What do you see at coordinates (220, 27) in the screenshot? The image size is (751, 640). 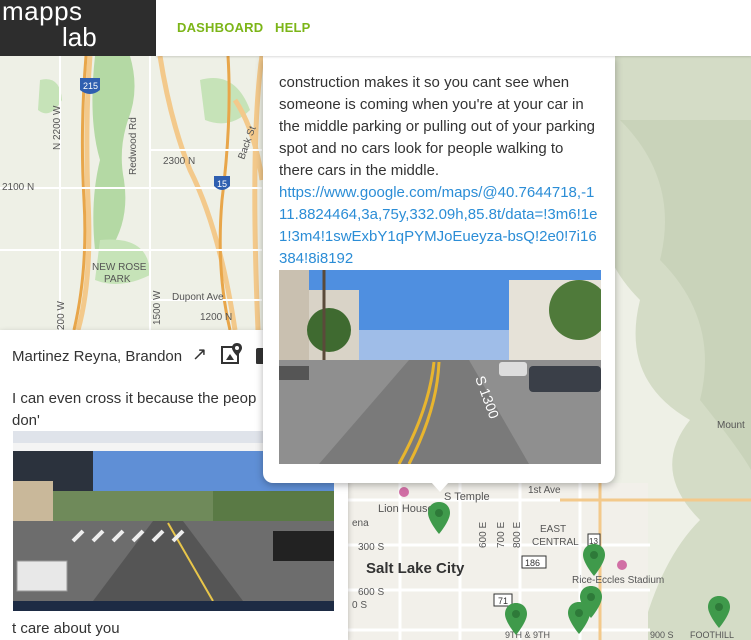 I see `nav-dashboard-link: DASHBOARD` at bounding box center [220, 27].